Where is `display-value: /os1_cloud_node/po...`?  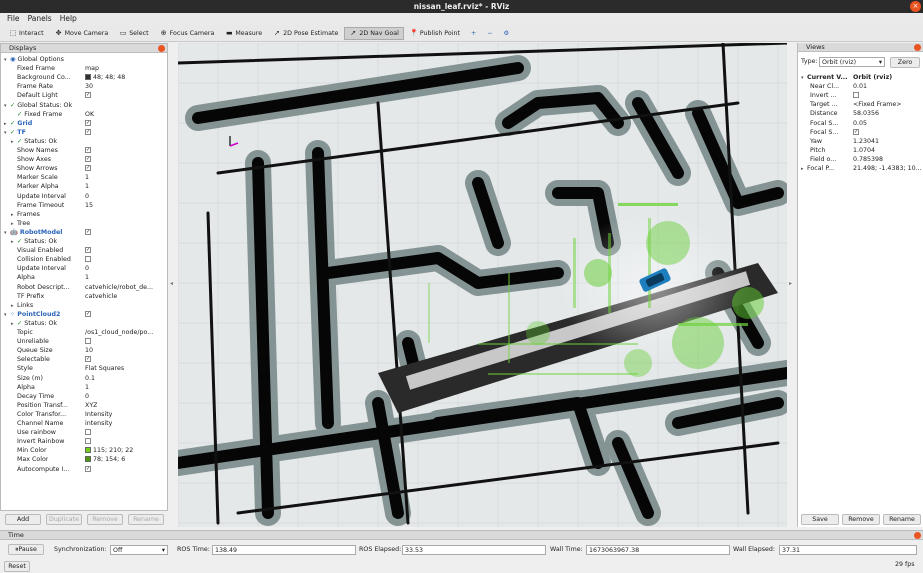
display-value: /os1_cloud_node/po... is located at coordinates (125, 332).